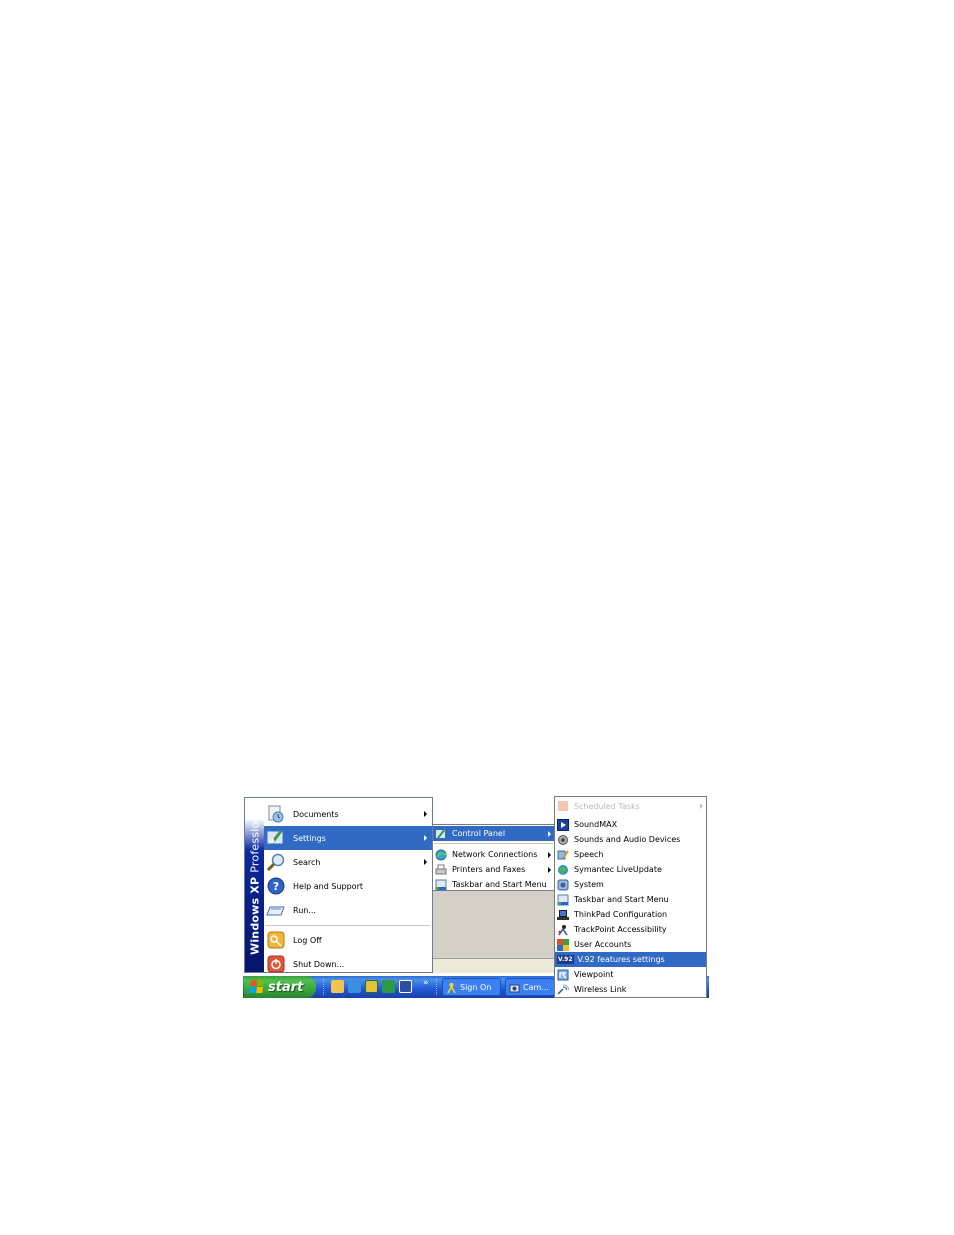 The image size is (954, 1235). What do you see at coordinates (618, 869) in the screenshot?
I see `cp-item-label: Symantec LiveUpdate` at bounding box center [618, 869].